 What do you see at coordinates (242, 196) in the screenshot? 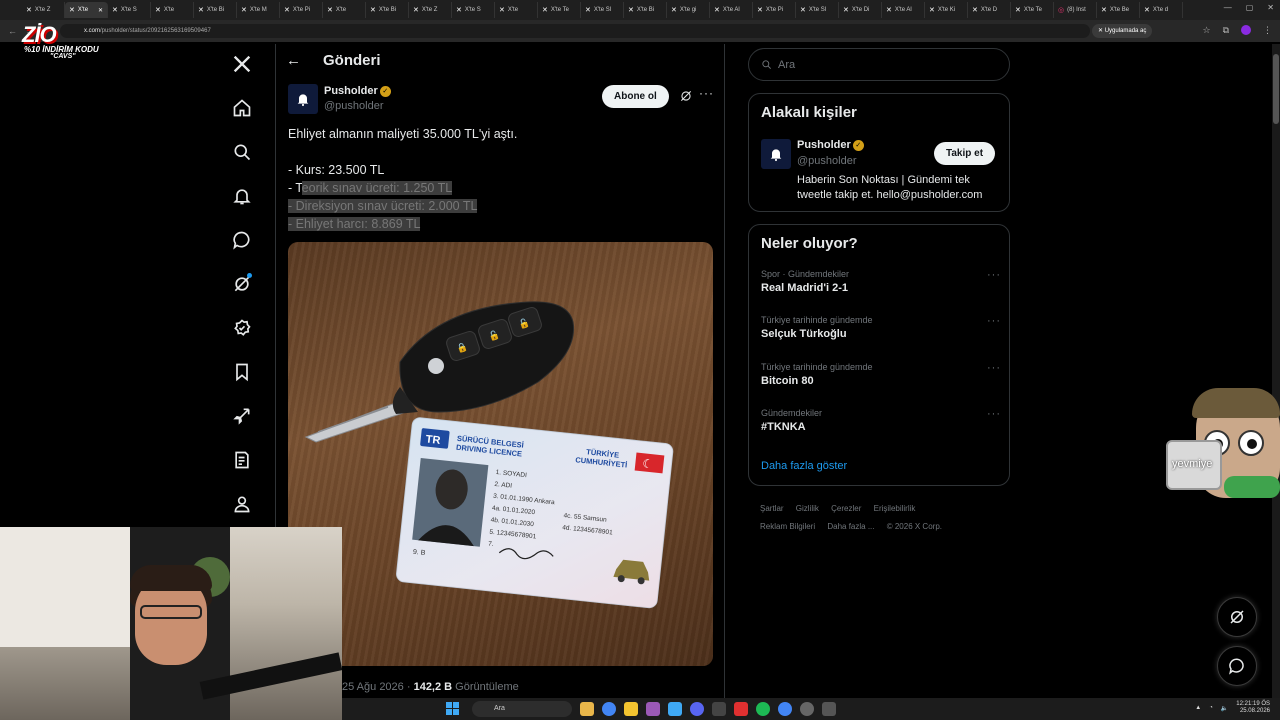
I see `notifications-icon` at bounding box center [242, 196].